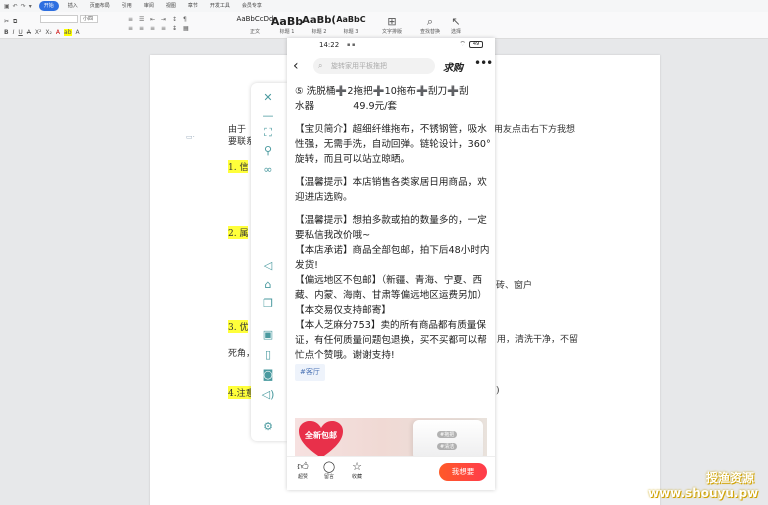  What do you see at coordinates (319, 24) in the screenshot?
I see `style-heading-2: AaBb( 标题 2` at bounding box center [319, 24].